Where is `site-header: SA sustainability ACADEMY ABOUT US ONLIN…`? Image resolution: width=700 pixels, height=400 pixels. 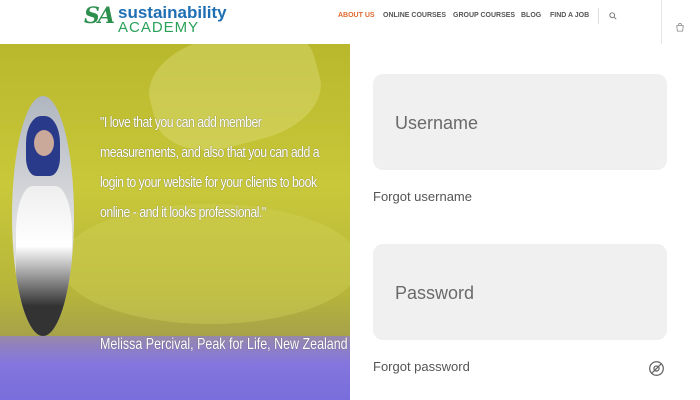
site-header: SA sustainability ACADEMY ABOUT US ONLIN… is located at coordinates (350, 22).